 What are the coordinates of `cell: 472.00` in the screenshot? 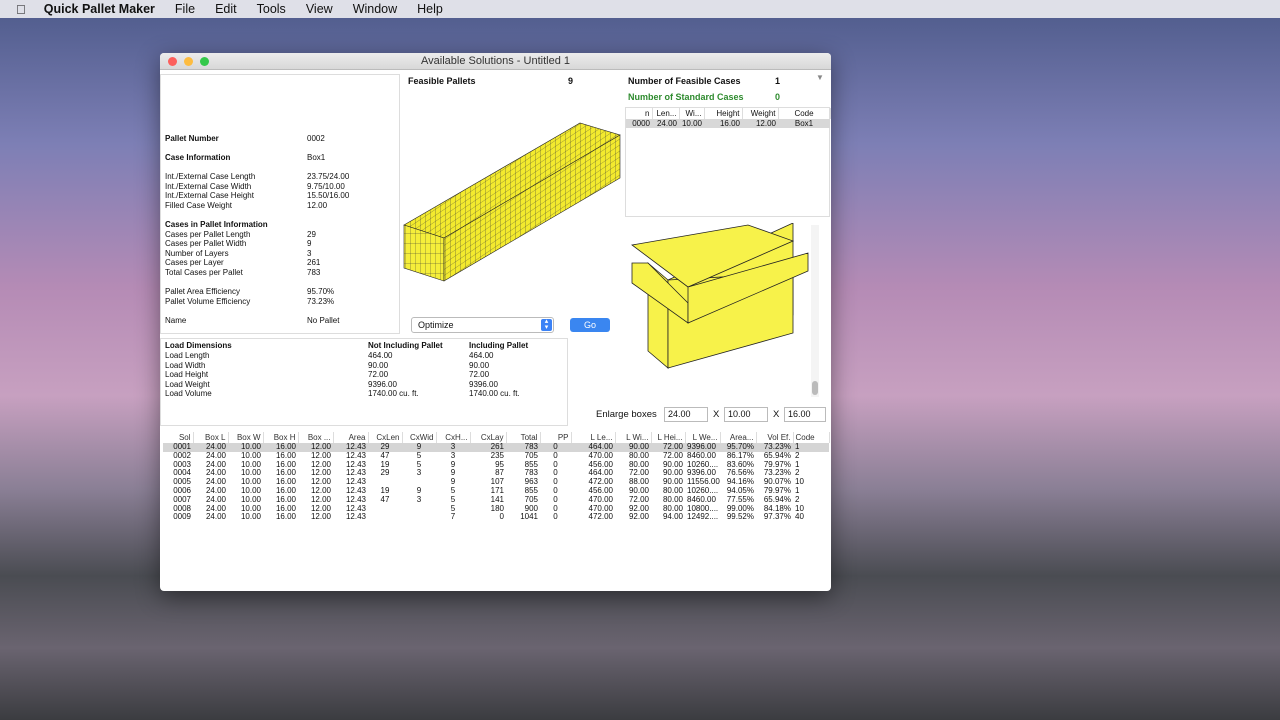 It's located at (600, 482).